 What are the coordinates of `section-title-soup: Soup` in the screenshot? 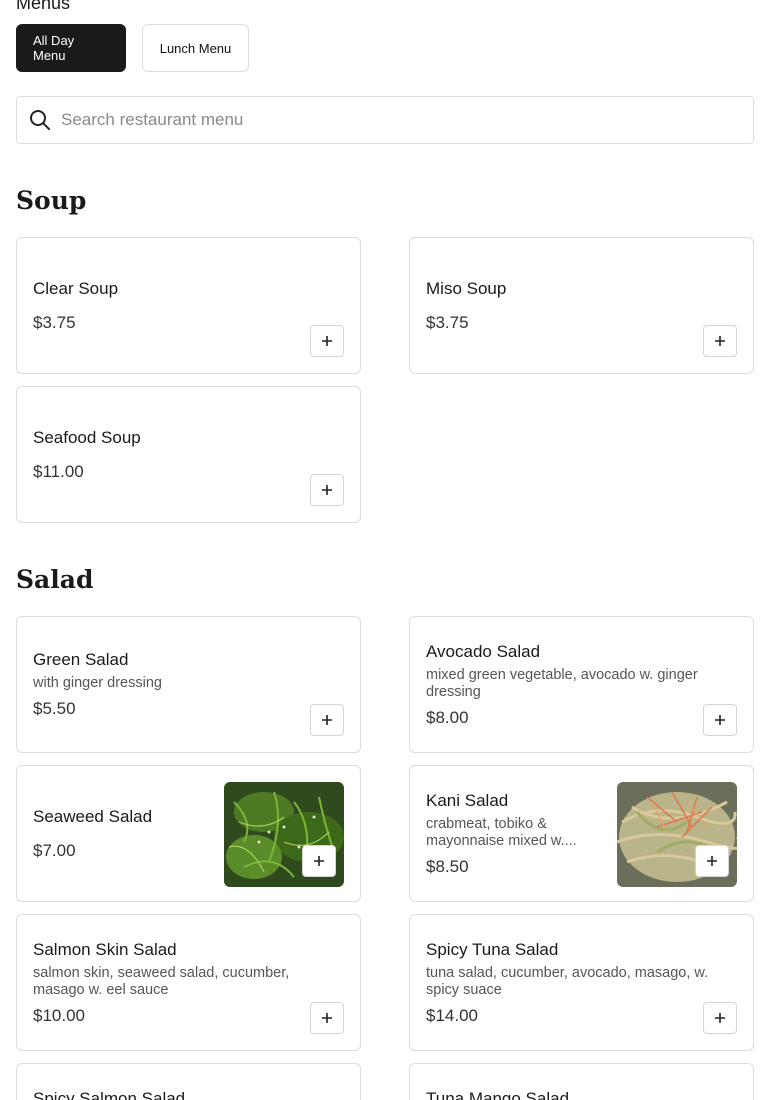 It's located at (51, 200).